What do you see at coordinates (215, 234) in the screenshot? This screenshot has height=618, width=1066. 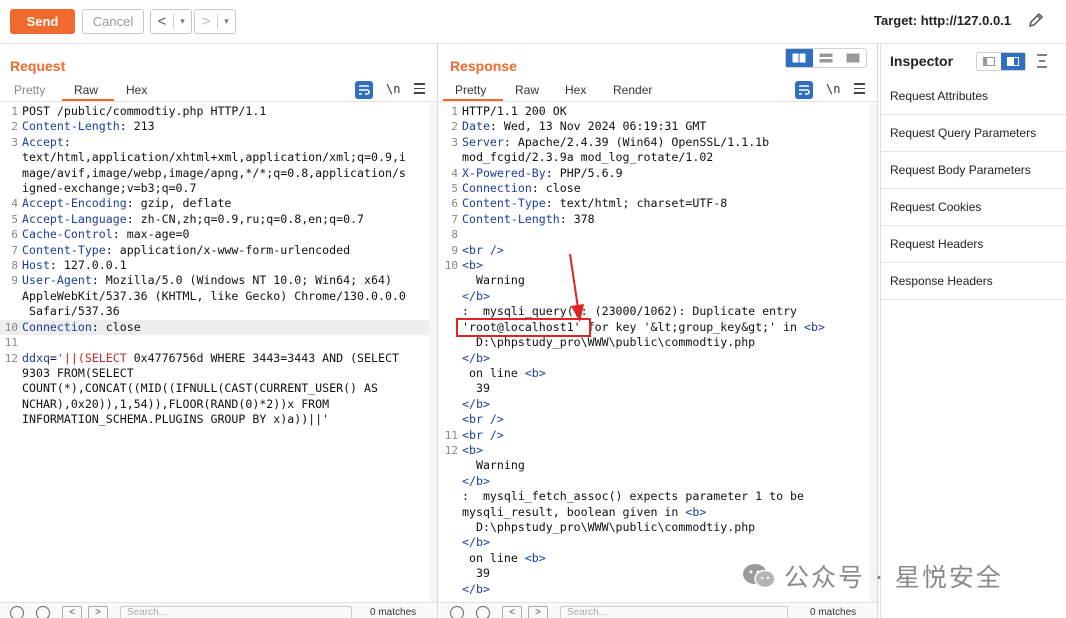 I see `request-line: 6 Cache-Control: max-age=0` at bounding box center [215, 234].